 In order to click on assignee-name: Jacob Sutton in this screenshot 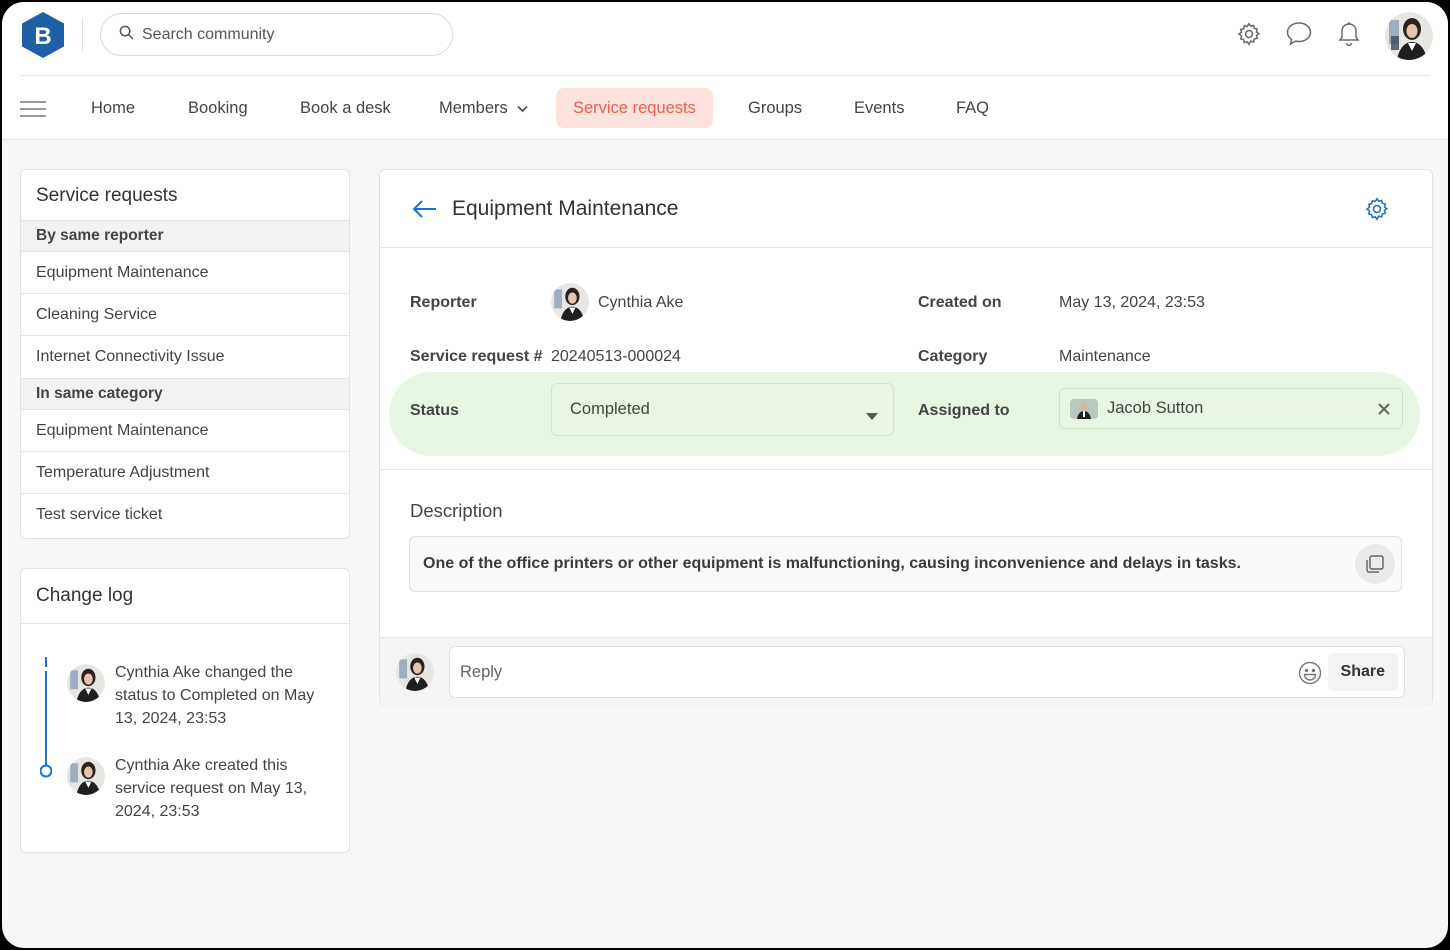, I will do `click(1155, 408)`.